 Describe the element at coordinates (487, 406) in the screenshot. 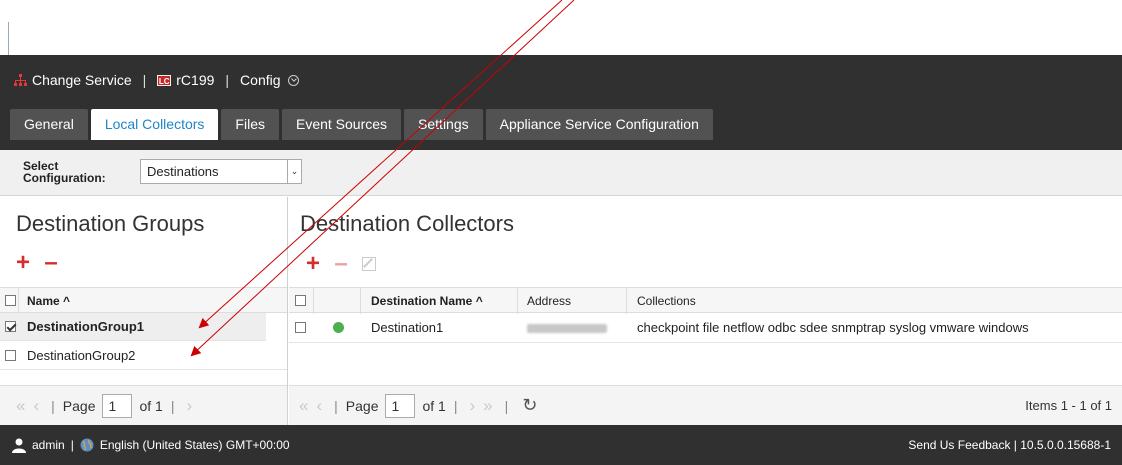

I see `last-page-icon: »` at that location.